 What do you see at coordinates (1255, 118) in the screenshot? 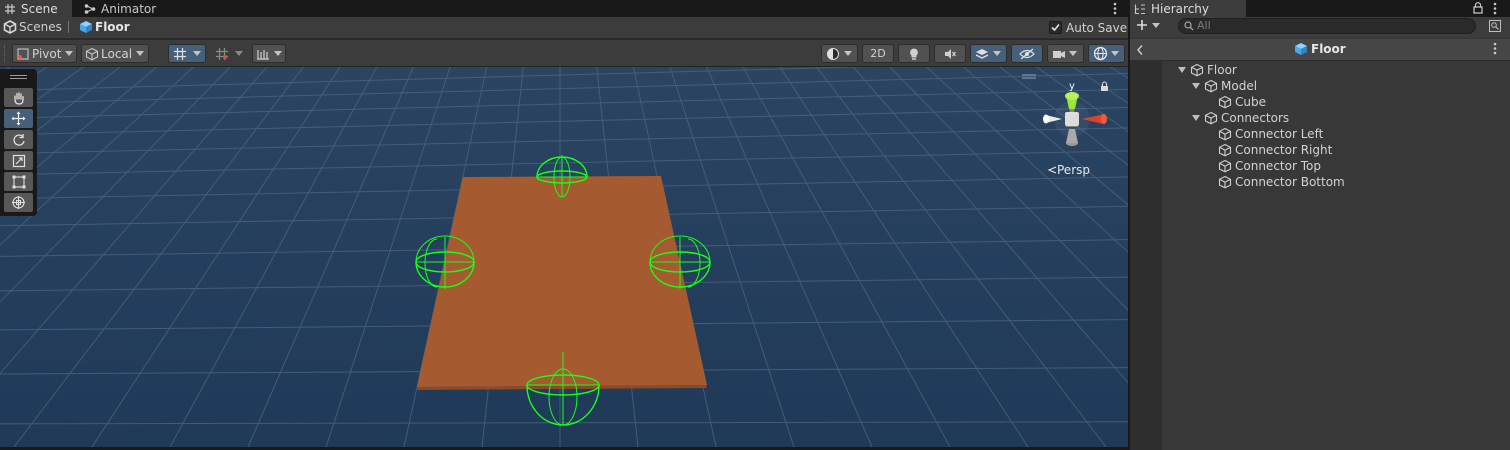
I see `hierarchy-item-label: Connectors` at bounding box center [1255, 118].